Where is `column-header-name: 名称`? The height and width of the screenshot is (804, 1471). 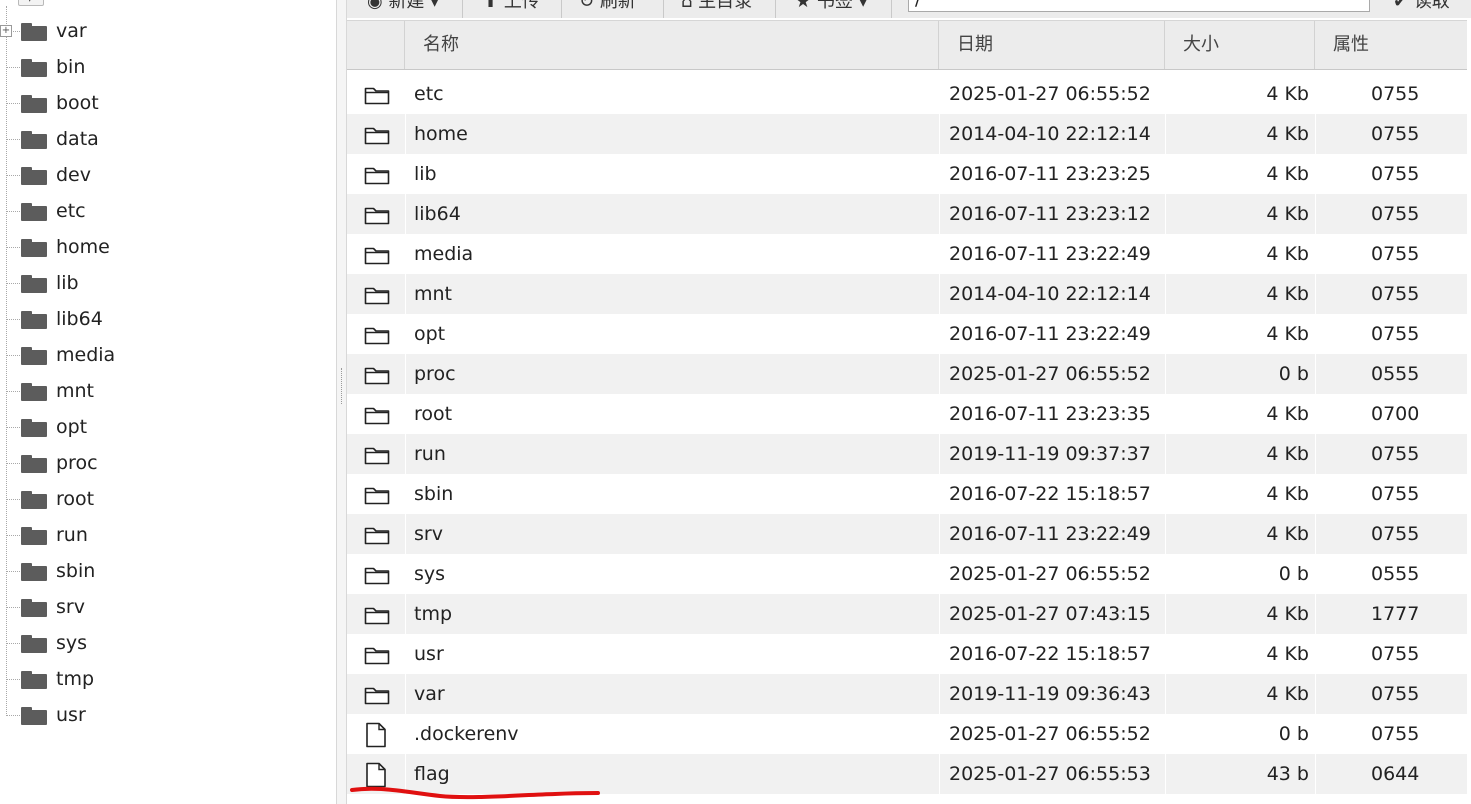 column-header-name: 名称 is located at coordinates (672, 45).